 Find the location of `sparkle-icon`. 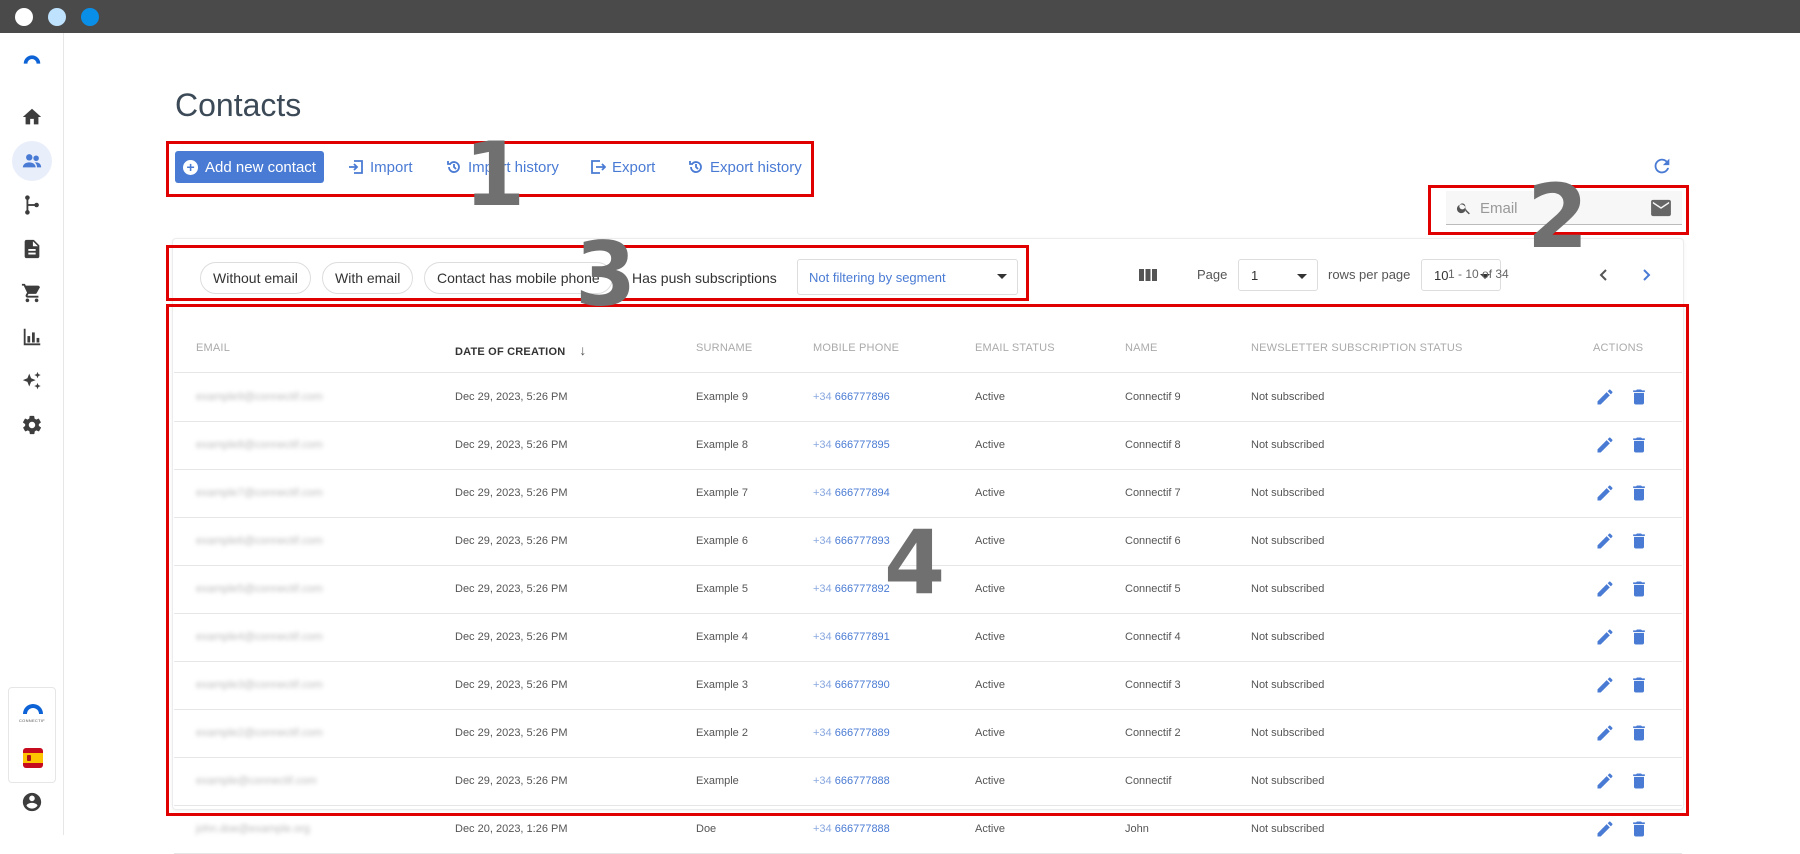

sparkle-icon is located at coordinates (31, 380).